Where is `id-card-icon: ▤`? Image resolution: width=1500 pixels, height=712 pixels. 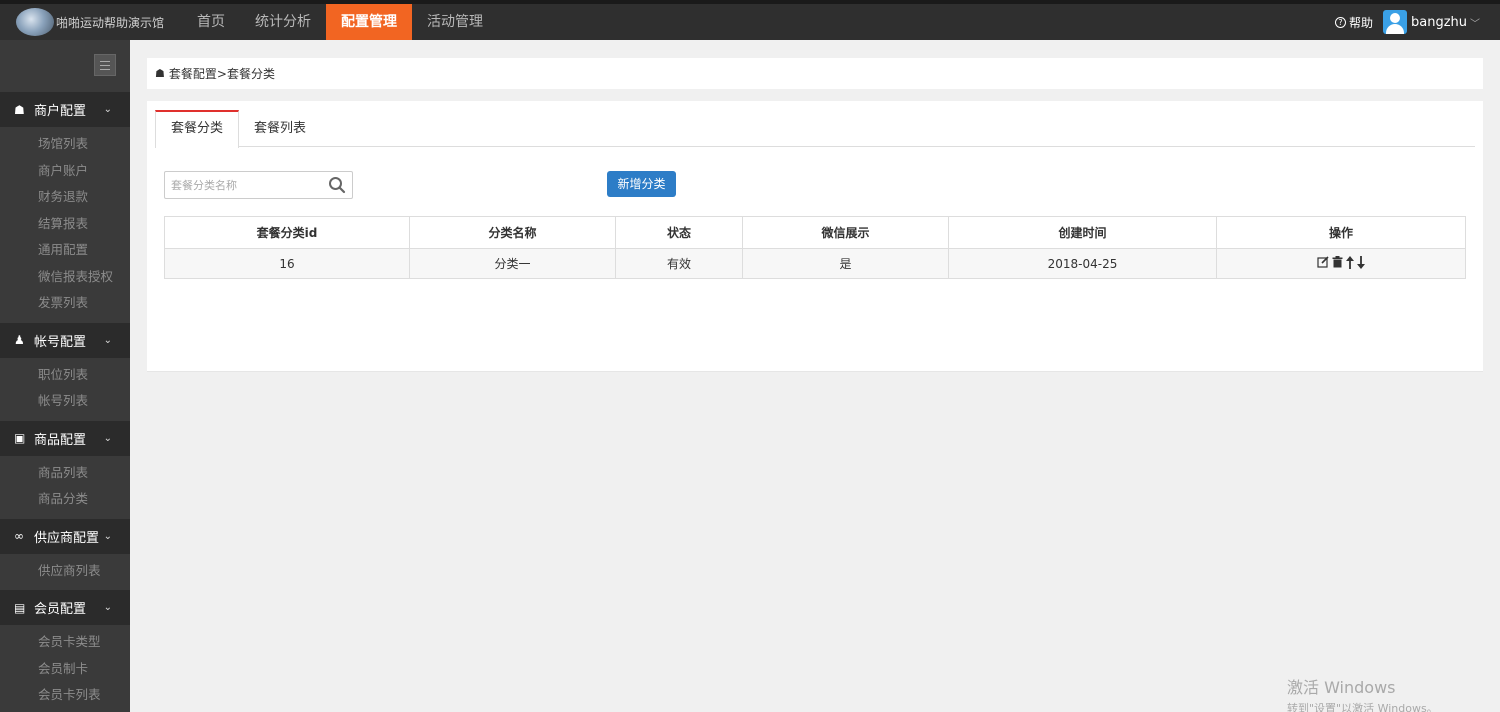
id-card-icon: ▤ is located at coordinates (20, 607).